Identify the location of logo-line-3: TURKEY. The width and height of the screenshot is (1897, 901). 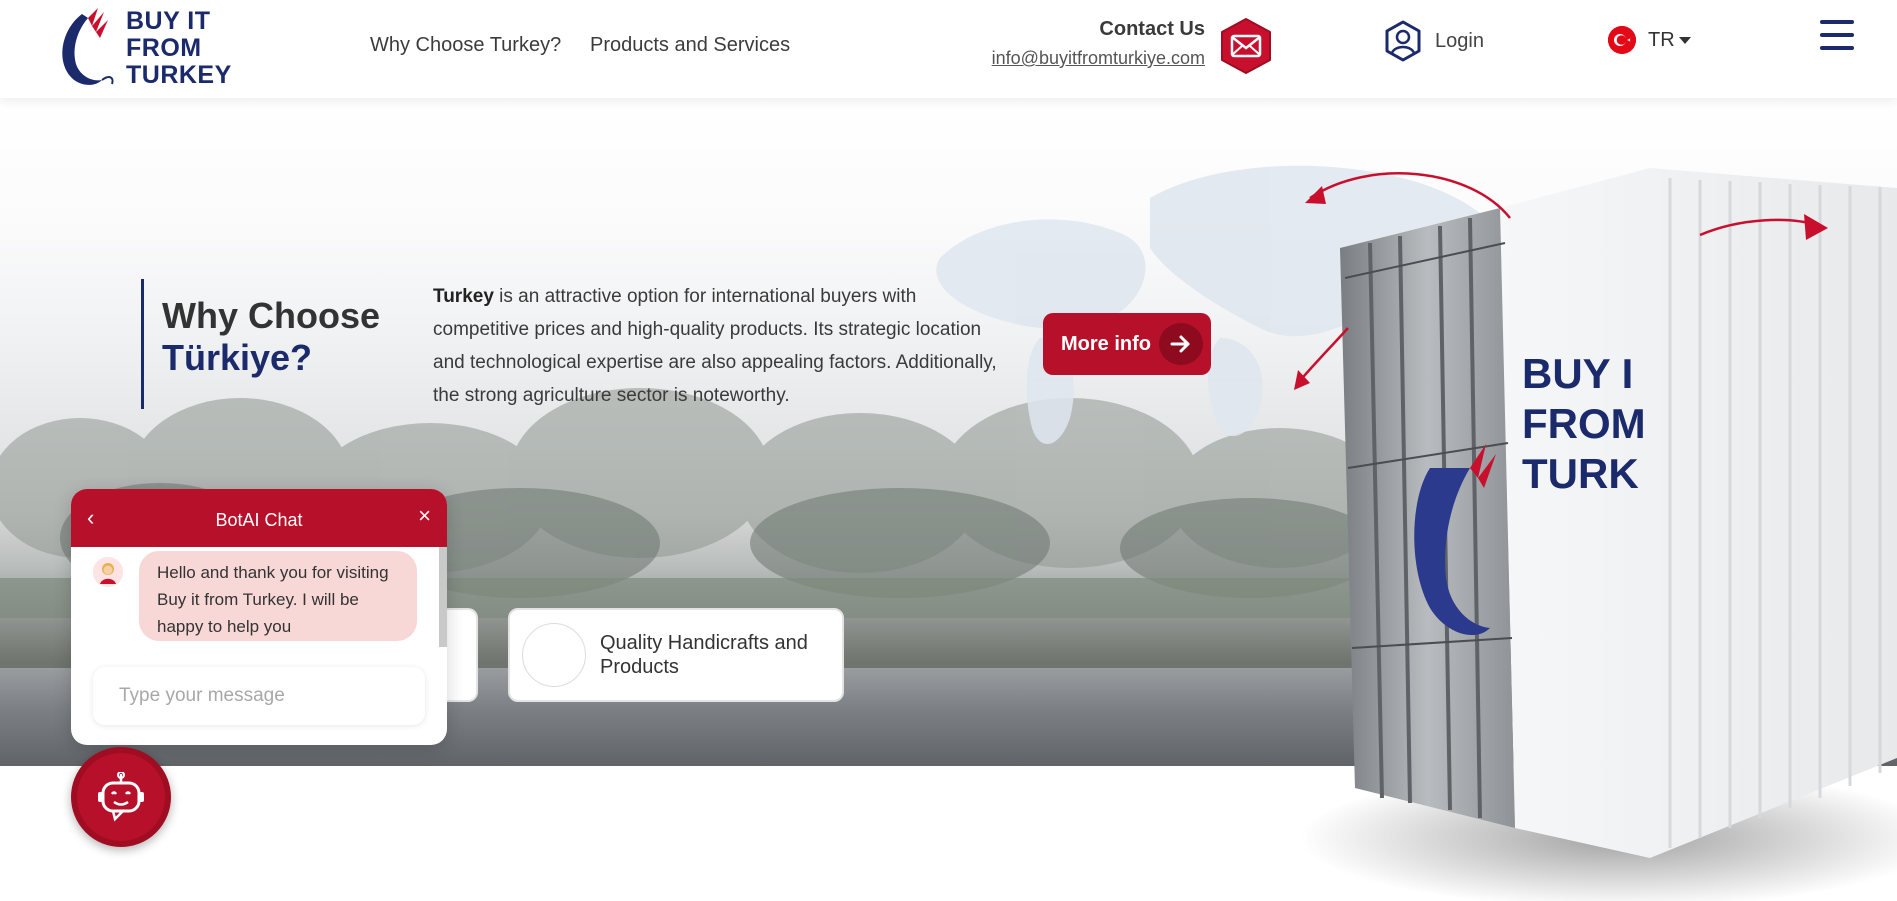
(179, 74).